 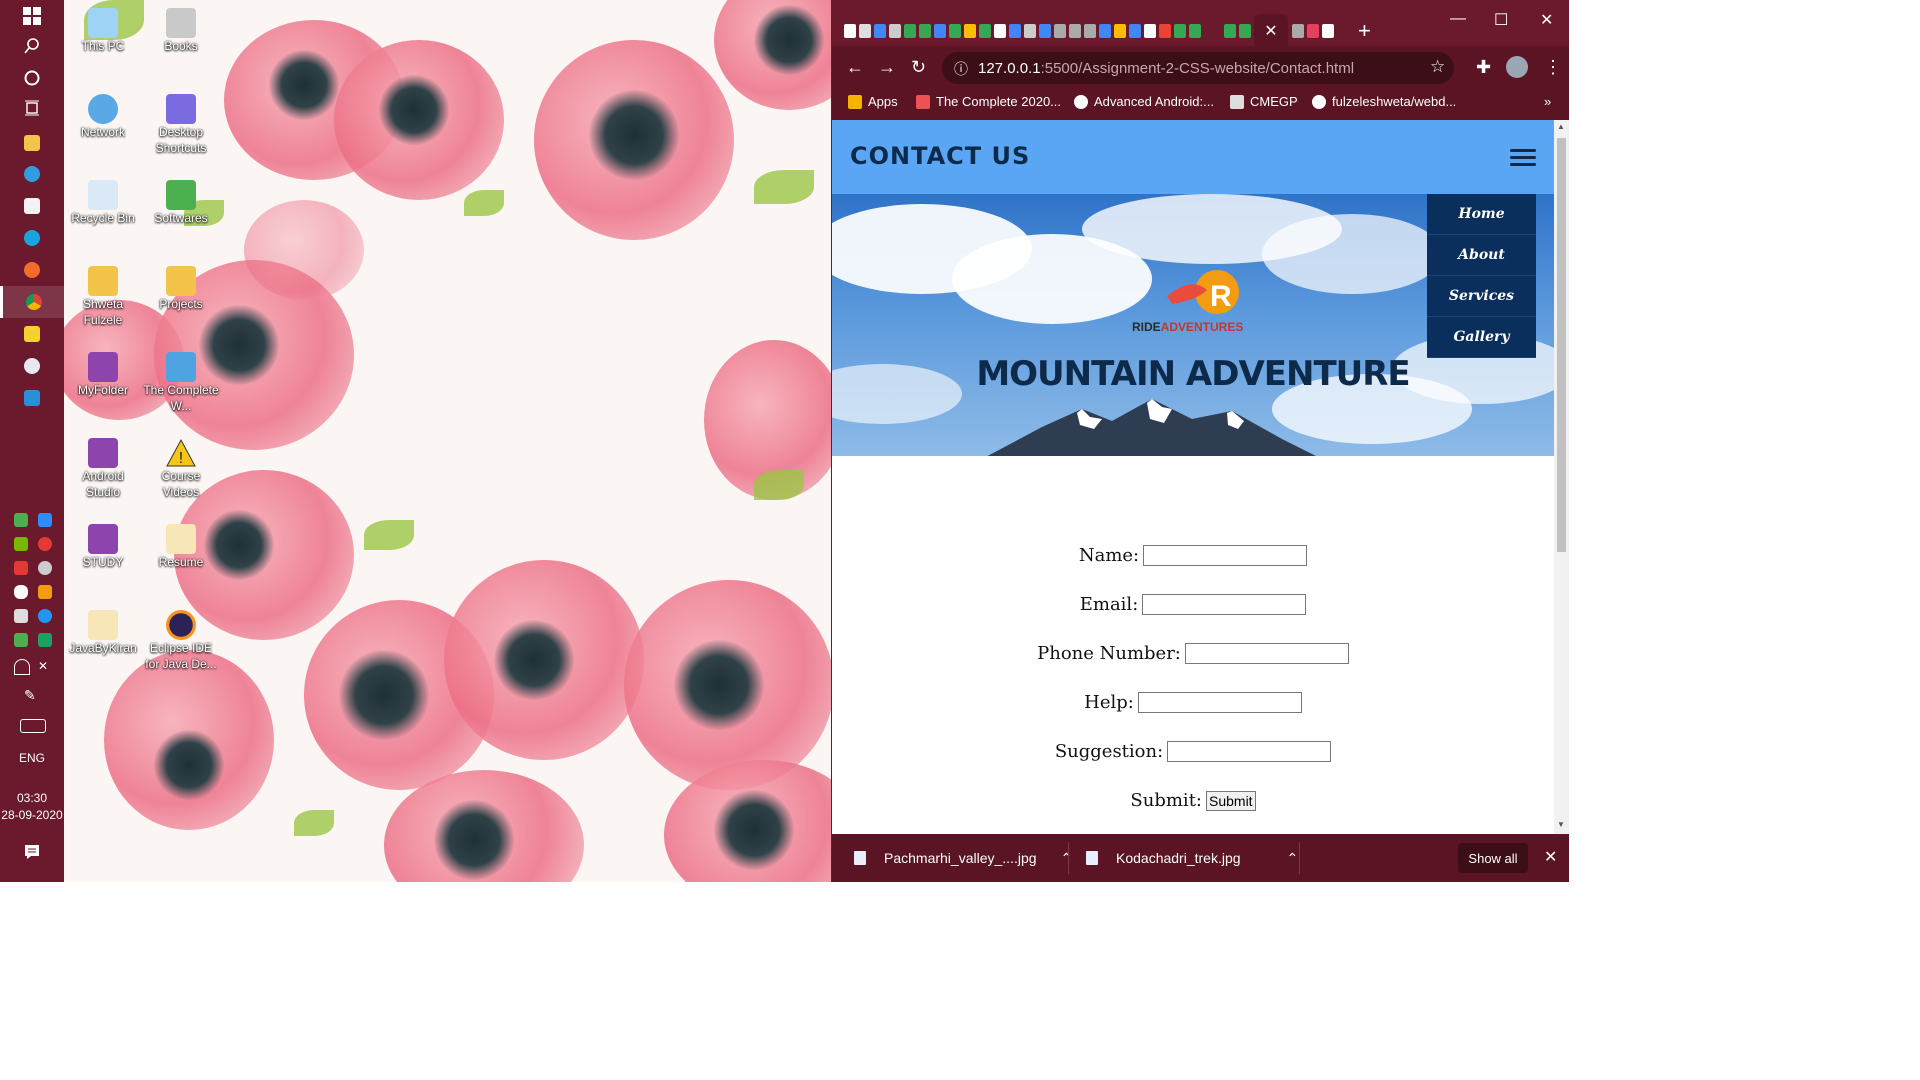 I want to click on skype-button, so click(x=32, y=238).